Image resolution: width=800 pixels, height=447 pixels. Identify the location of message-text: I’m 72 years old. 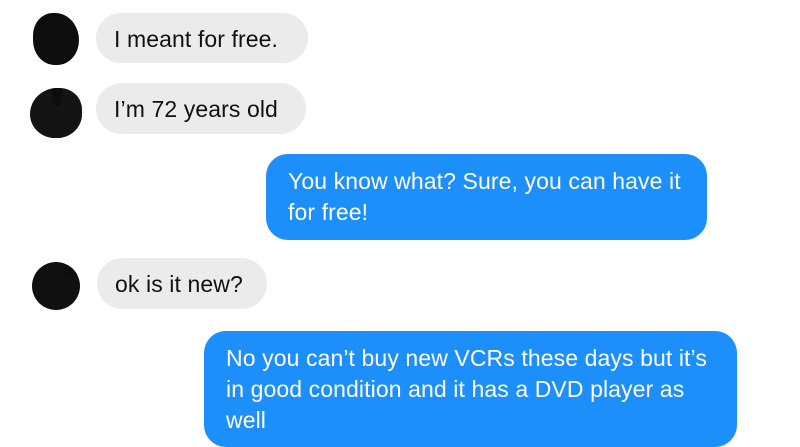
(196, 109).